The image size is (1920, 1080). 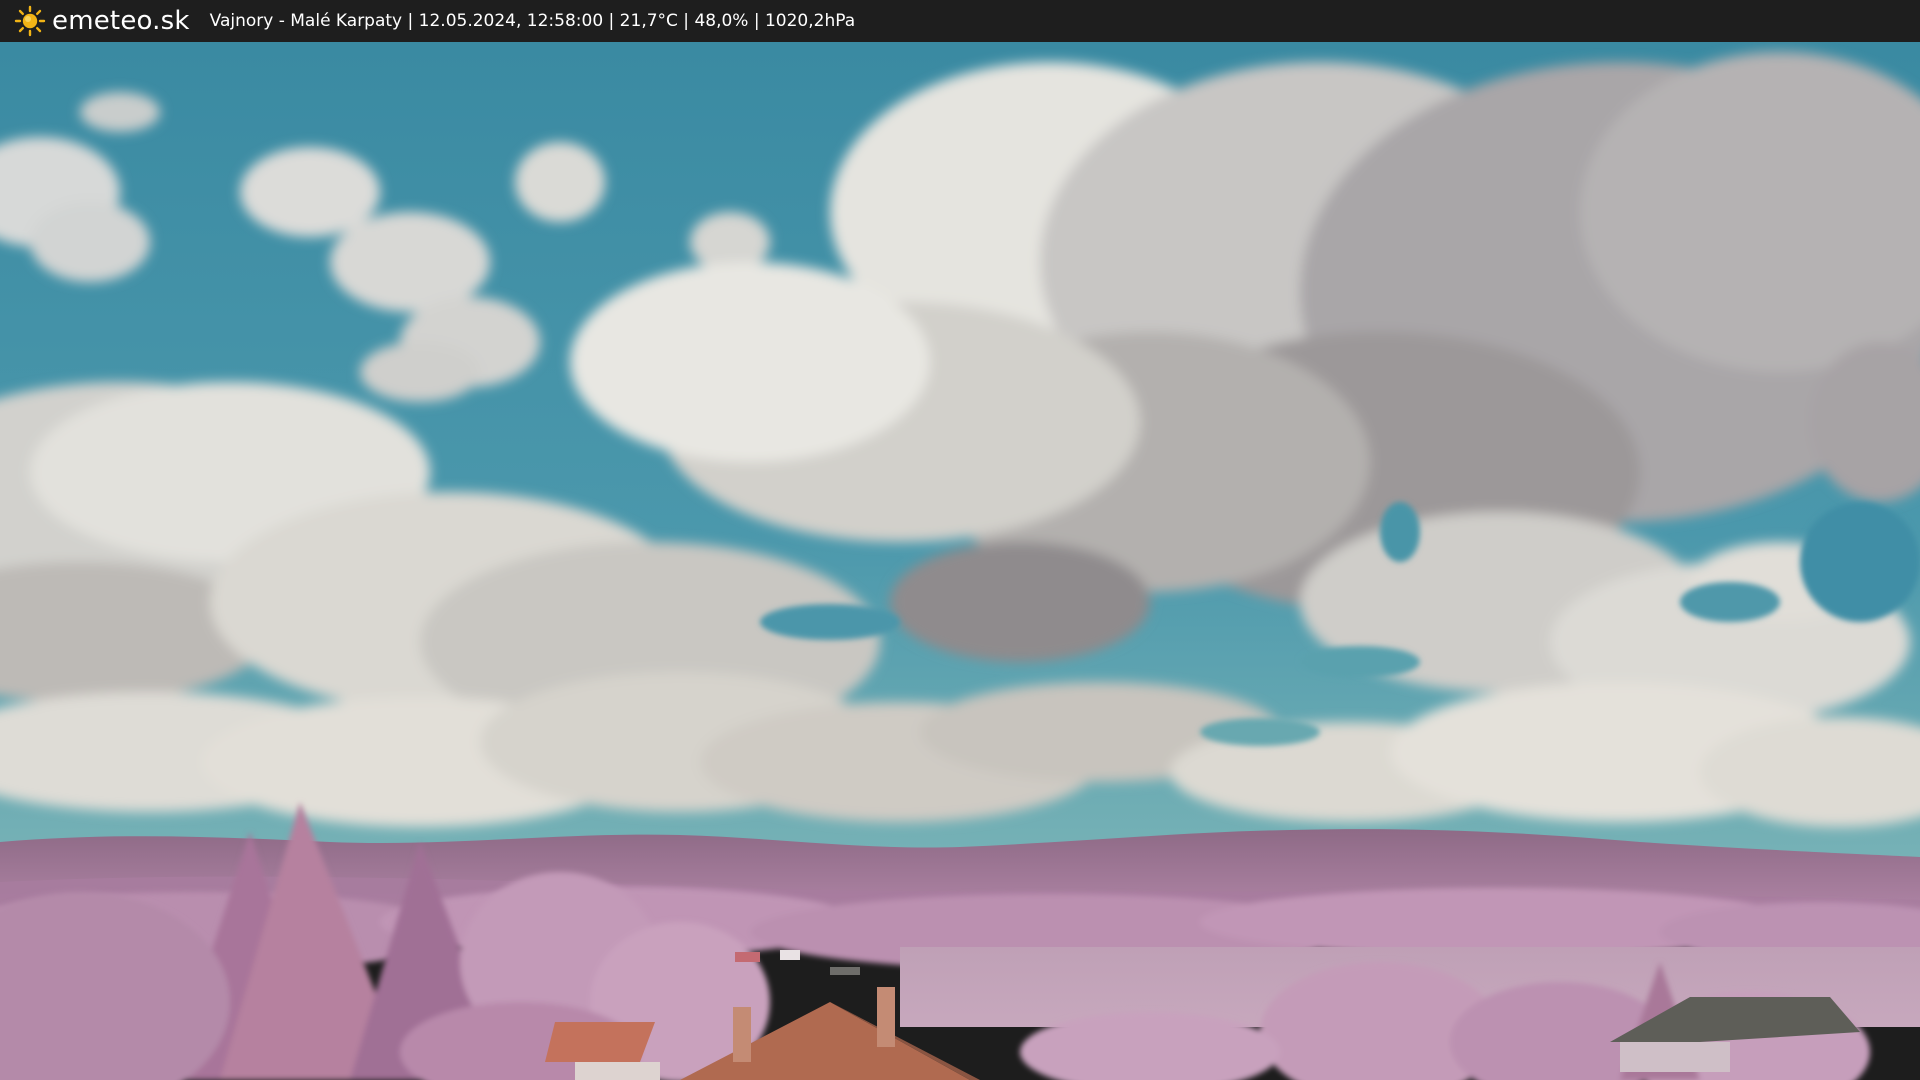 What do you see at coordinates (30, 21) in the screenshot?
I see `sun-icon` at bounding box center [30, 21].